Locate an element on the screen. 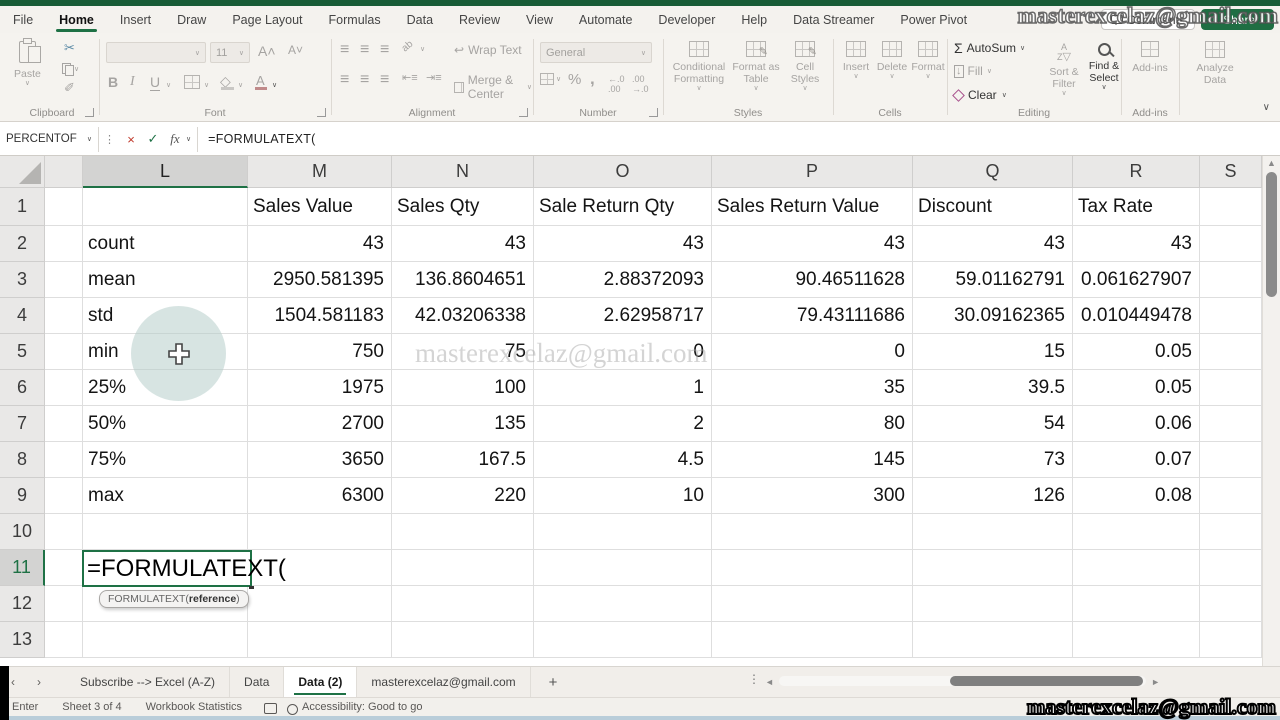 This screenshot has width=1280, height=720. cell: 2.88372093 is located at coordinates (623, 280).